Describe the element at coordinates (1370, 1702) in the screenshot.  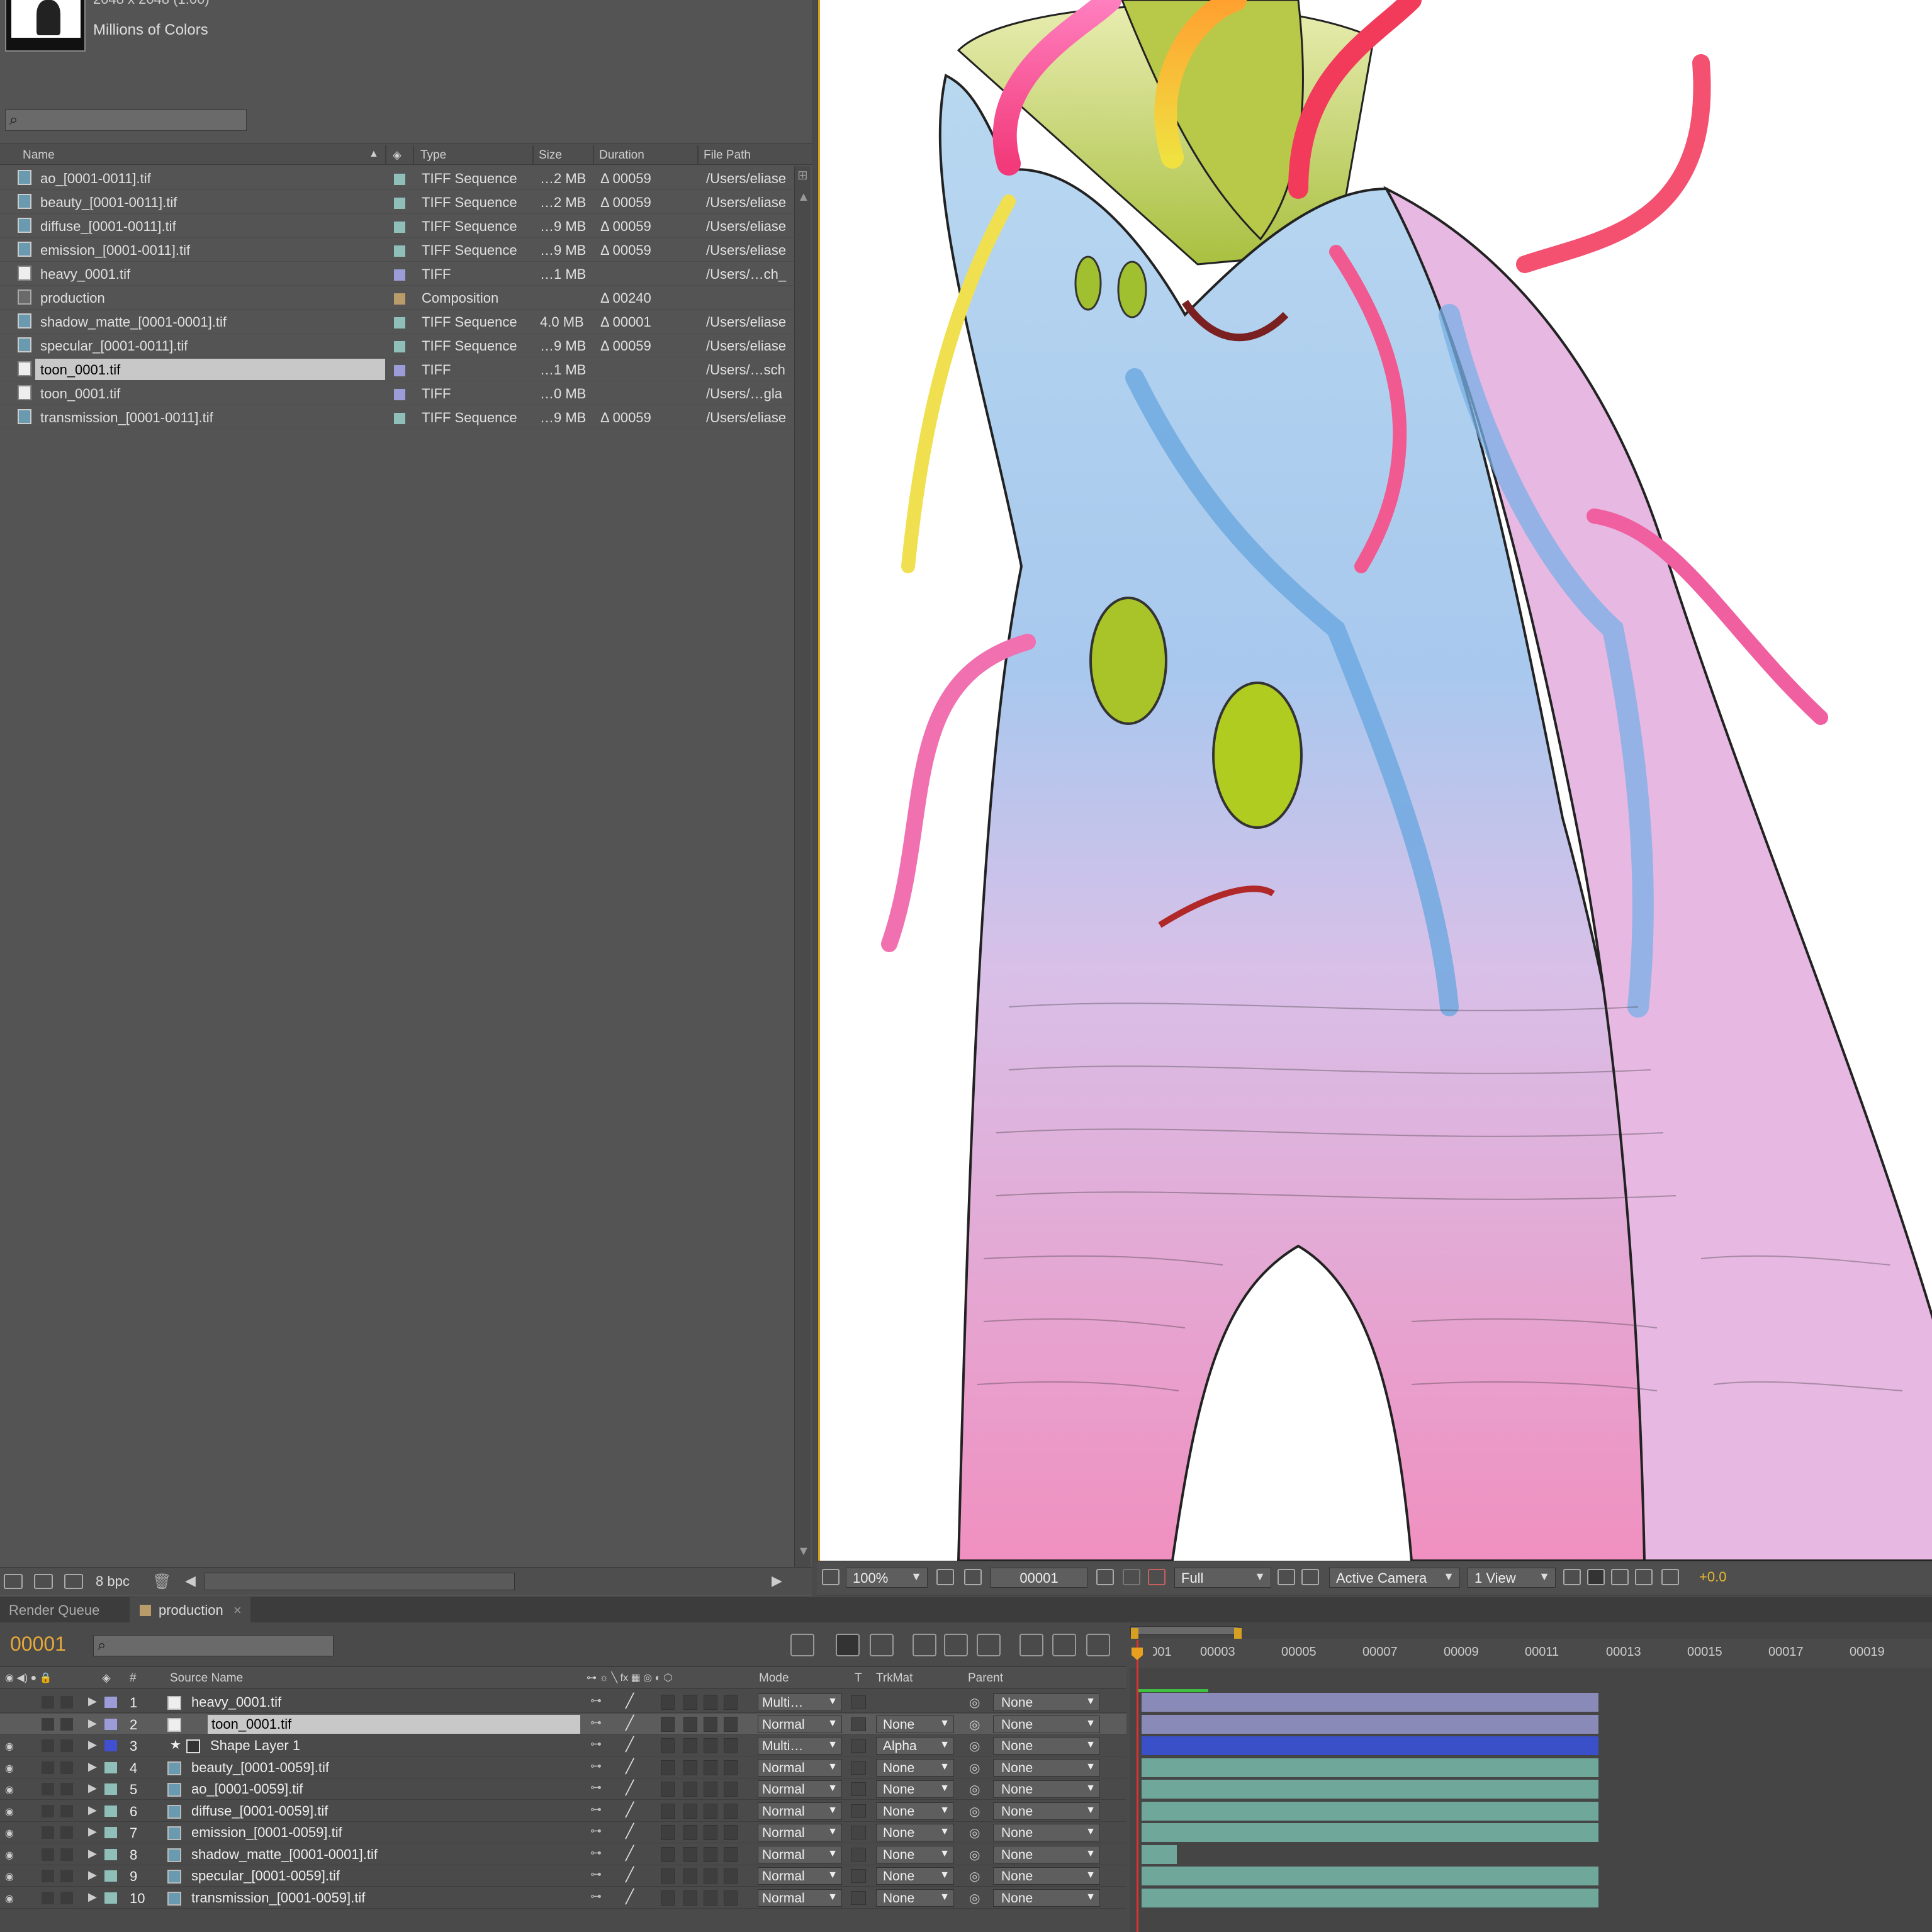
I see `layer-duration-bar` at that location.